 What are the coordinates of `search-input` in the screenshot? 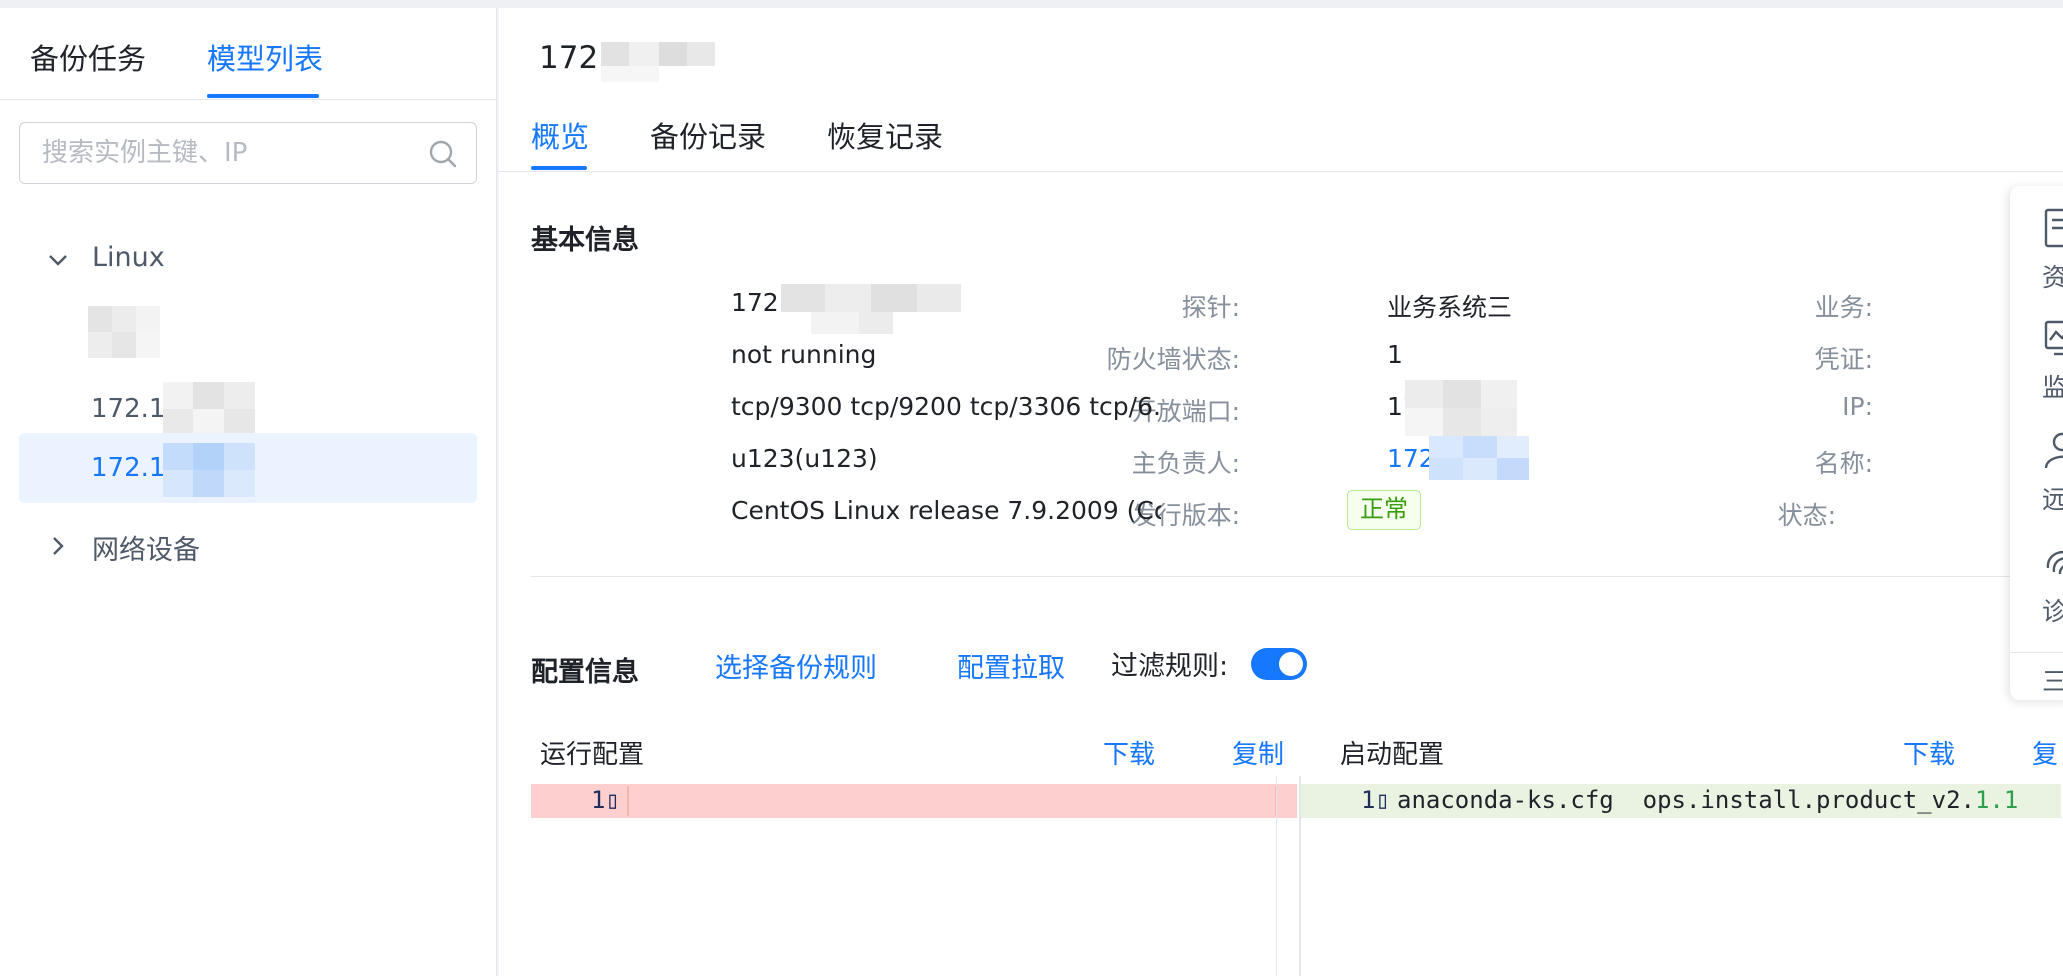 It's located at (232, 153).